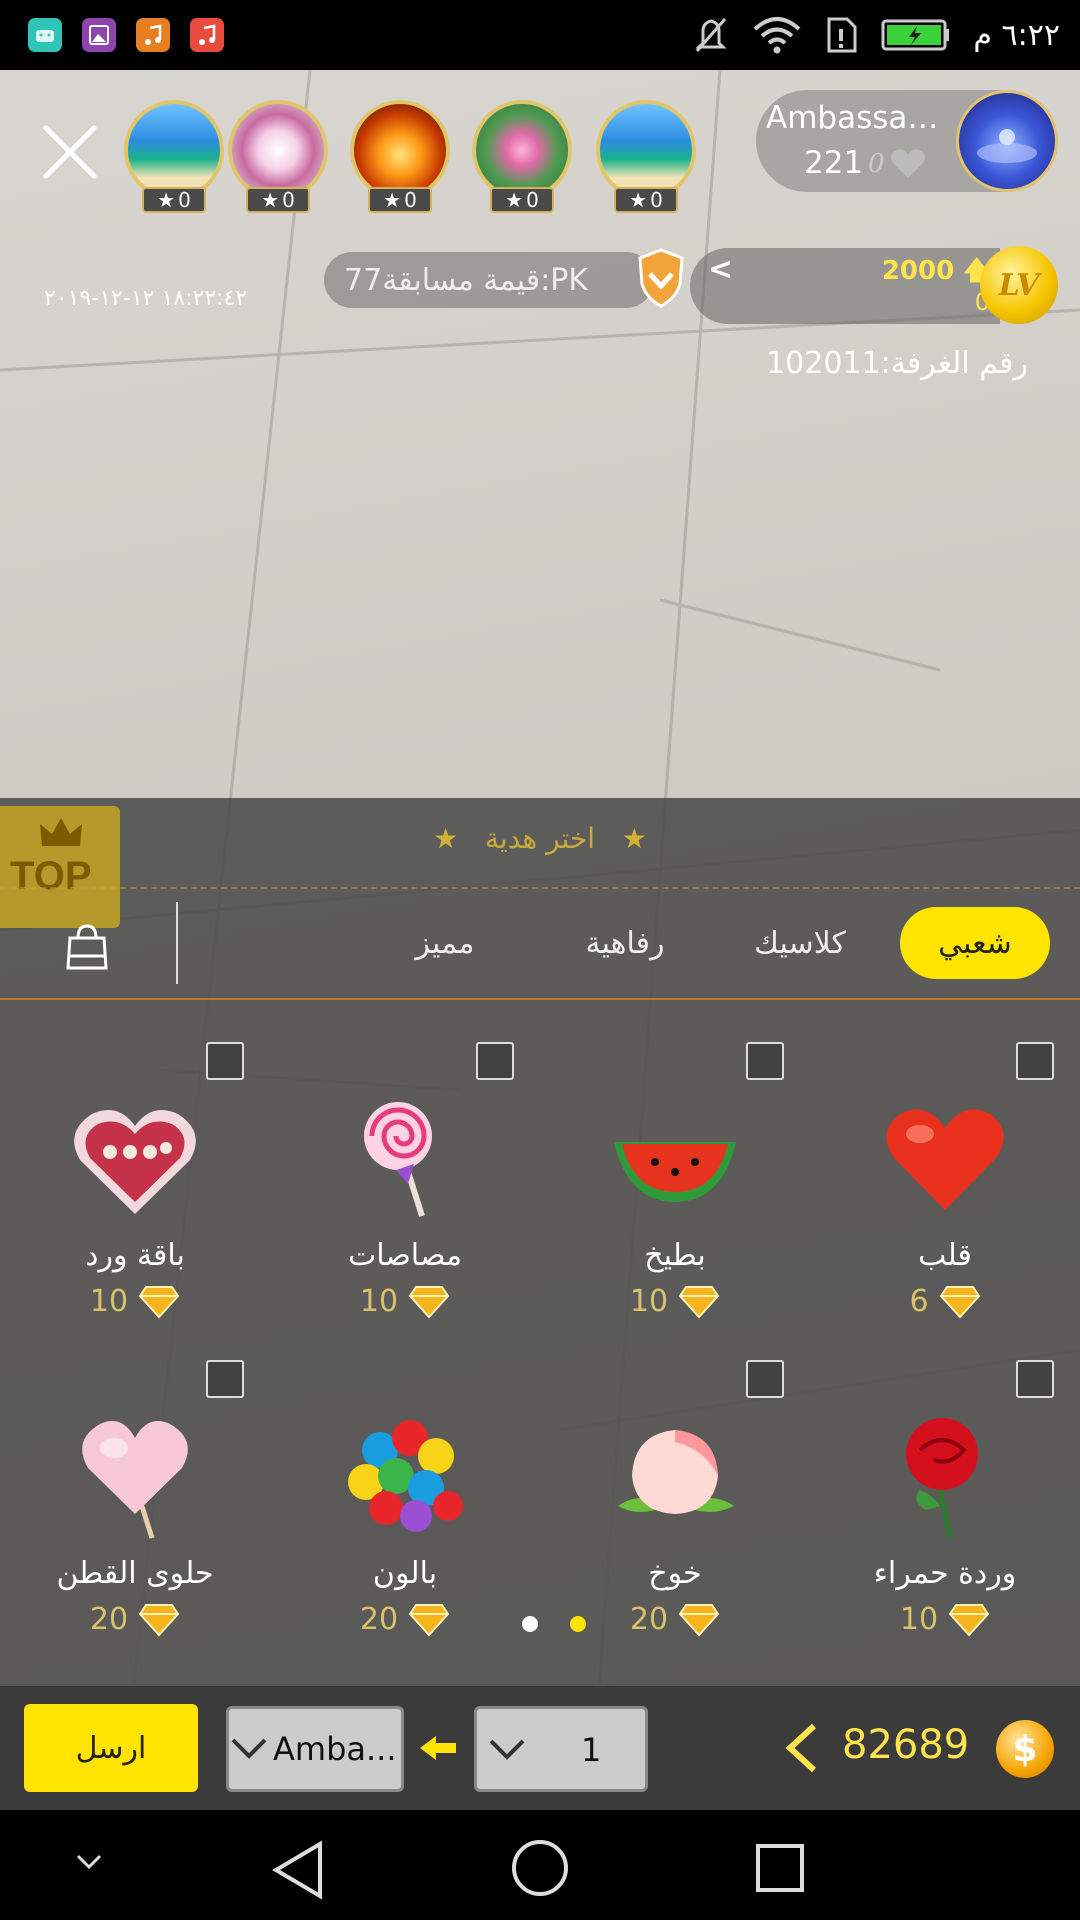 The image size is (1080, 1920). I want to click on wifi-icon, so click(777, 35).